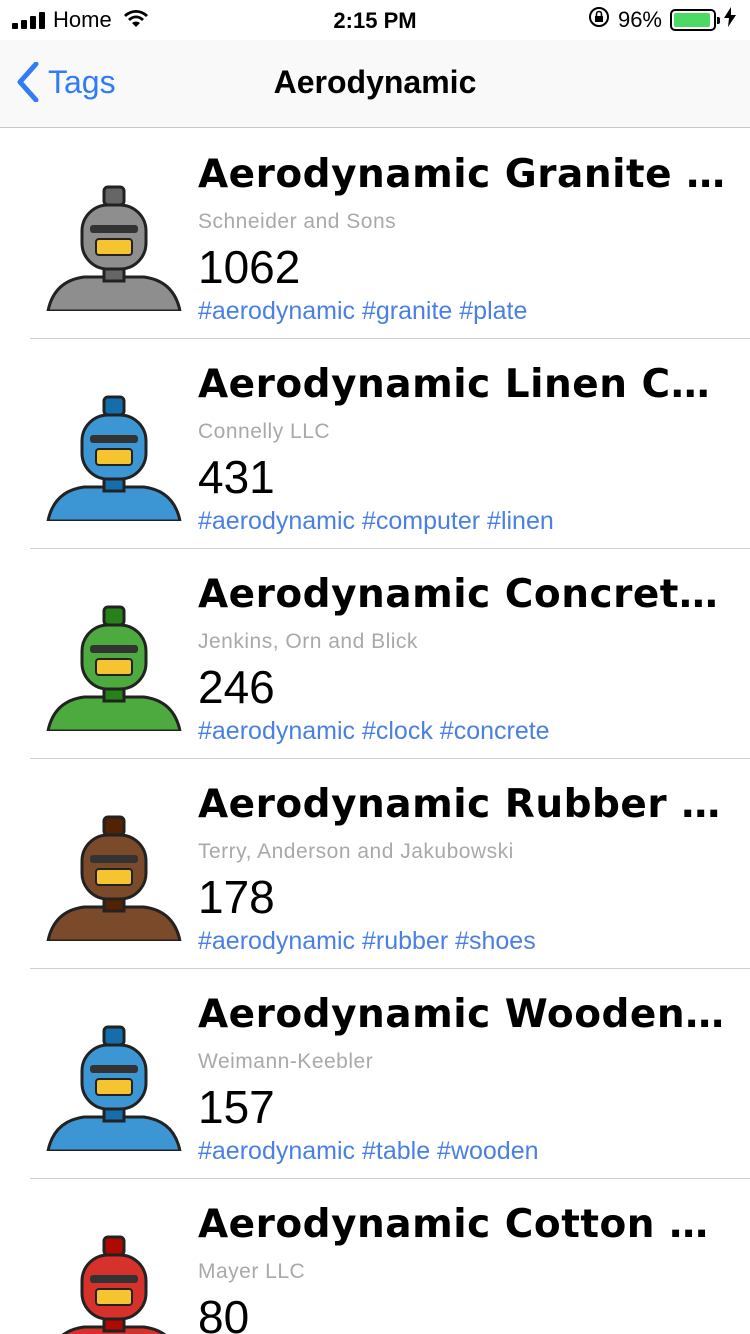  Describe the element at coordinates (236, 1107) in the screenshot. I see `item-count: 157` at that location.